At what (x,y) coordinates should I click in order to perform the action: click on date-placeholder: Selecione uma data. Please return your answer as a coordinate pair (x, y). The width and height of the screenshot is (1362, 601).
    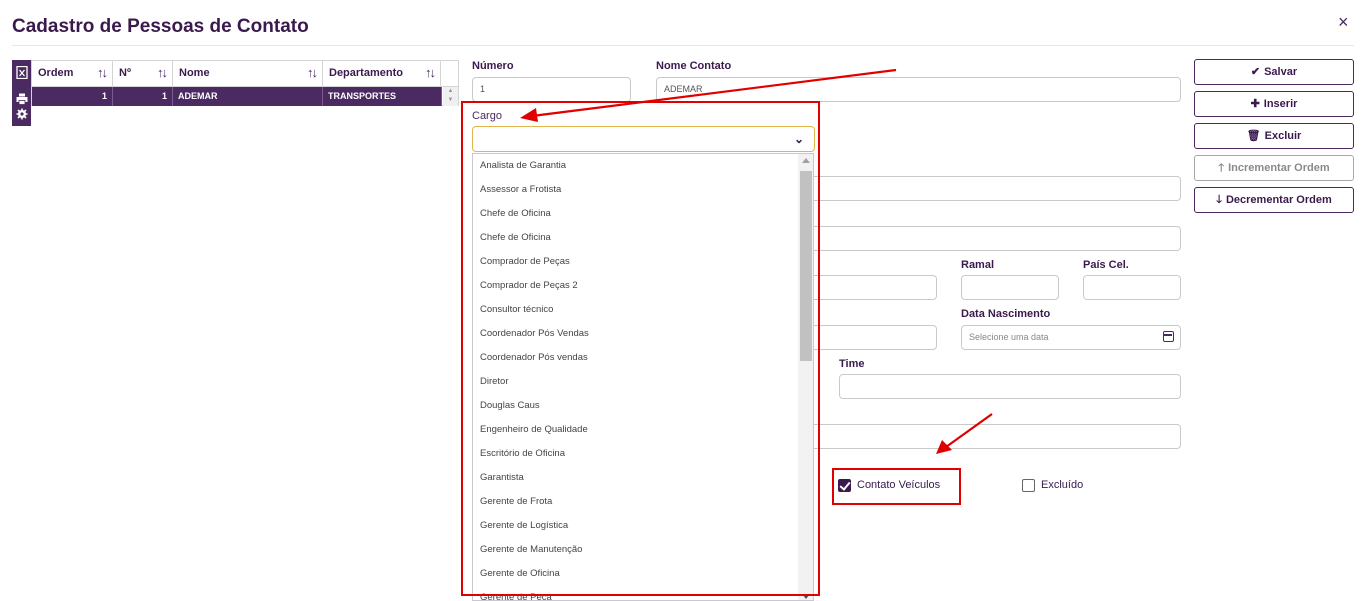
    Looking at the image, I should click on (1009, 337).